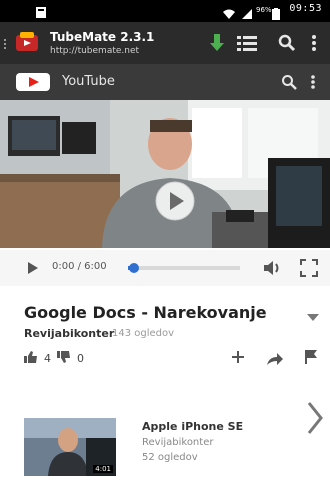 The width and height of the screenshot is (330, 482). Describe the element at coordinates (64, 358) in the screenshot. I see `thumbs-down-icon` at that location.